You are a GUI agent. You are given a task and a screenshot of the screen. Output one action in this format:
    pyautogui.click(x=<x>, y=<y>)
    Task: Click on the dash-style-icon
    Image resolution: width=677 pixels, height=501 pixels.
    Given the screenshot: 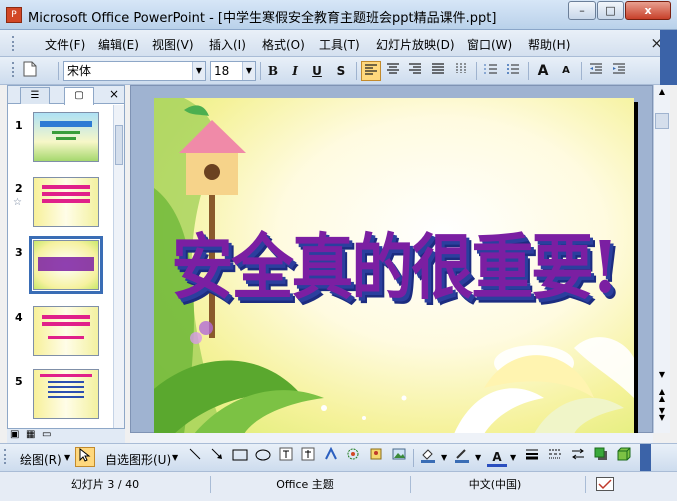 What is the action you would take?
    pyautogui.click(x=555, y=457)
    